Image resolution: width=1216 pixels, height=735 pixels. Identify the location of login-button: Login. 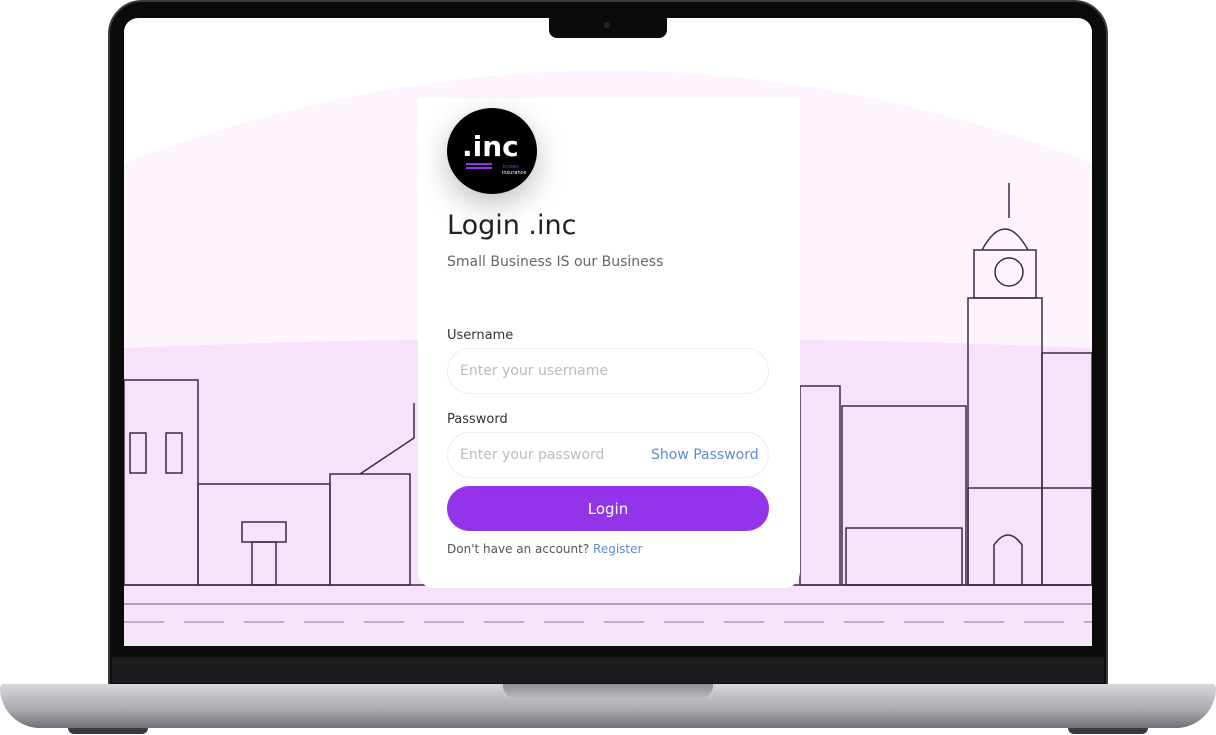
(608, 508).